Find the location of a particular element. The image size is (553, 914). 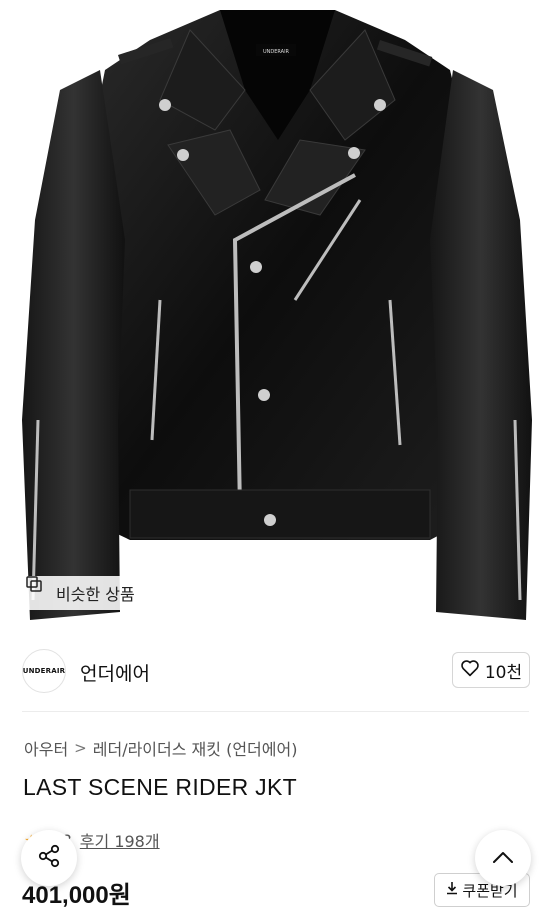

breadcrumb-item-outer: 아우터 is located at coordinates (46, 748).